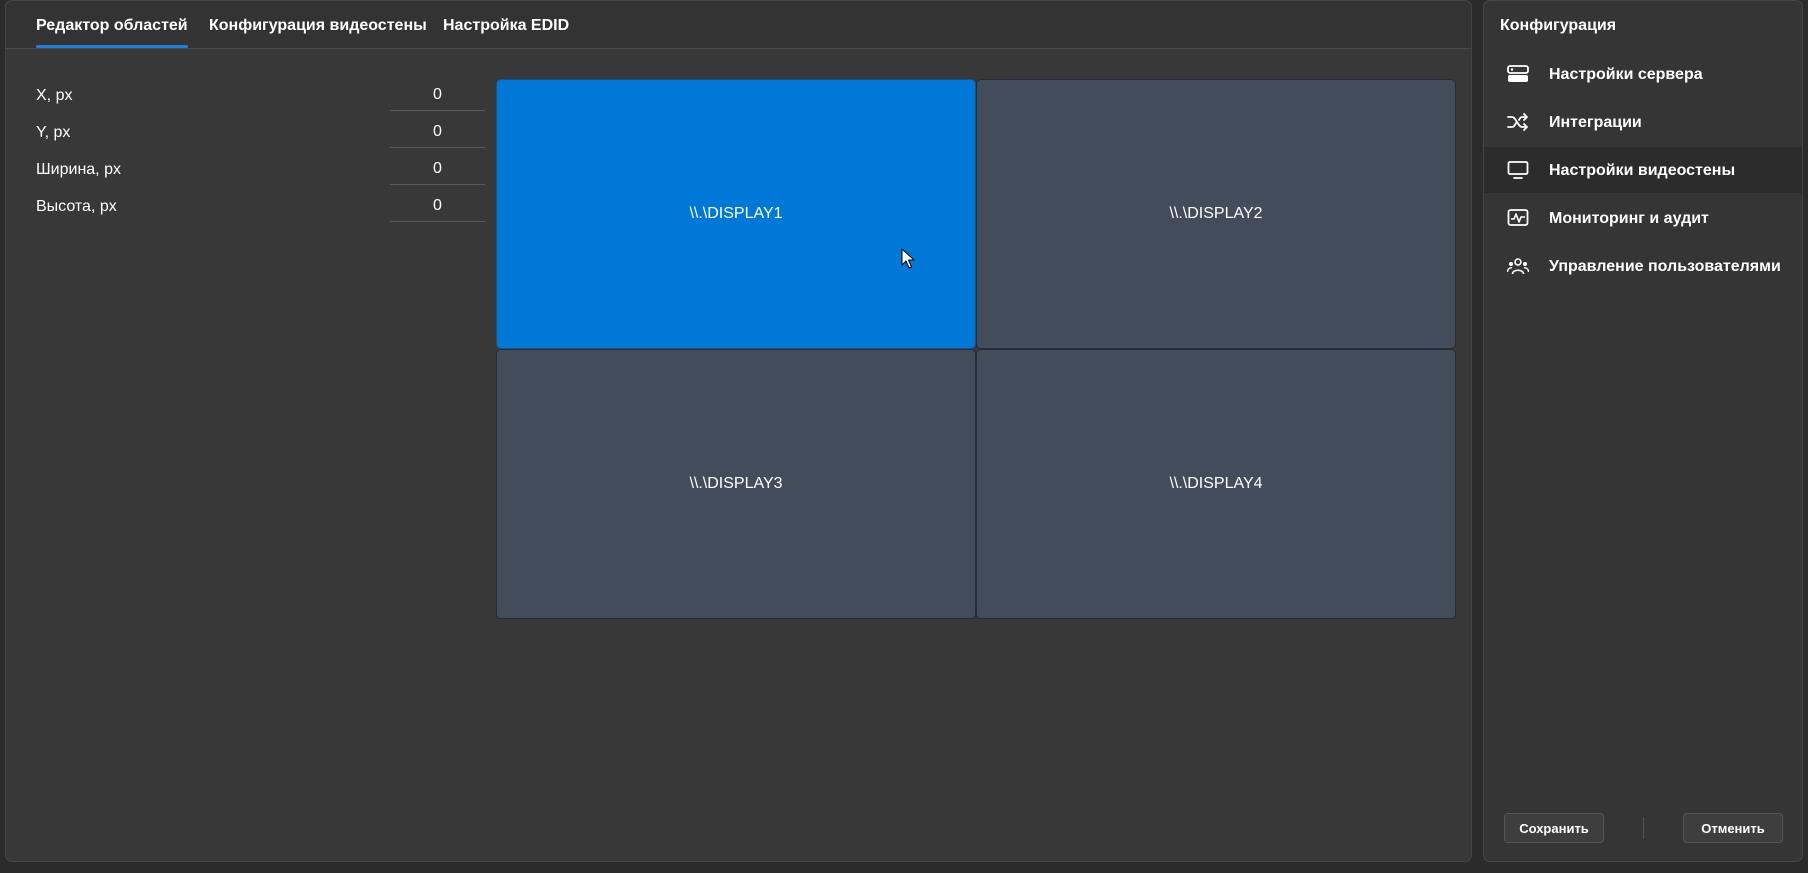 This screenshot has width=1808, height=873. I want to click on sidebar-item-server-settings: Настройки сервера, so click(1643, 74).